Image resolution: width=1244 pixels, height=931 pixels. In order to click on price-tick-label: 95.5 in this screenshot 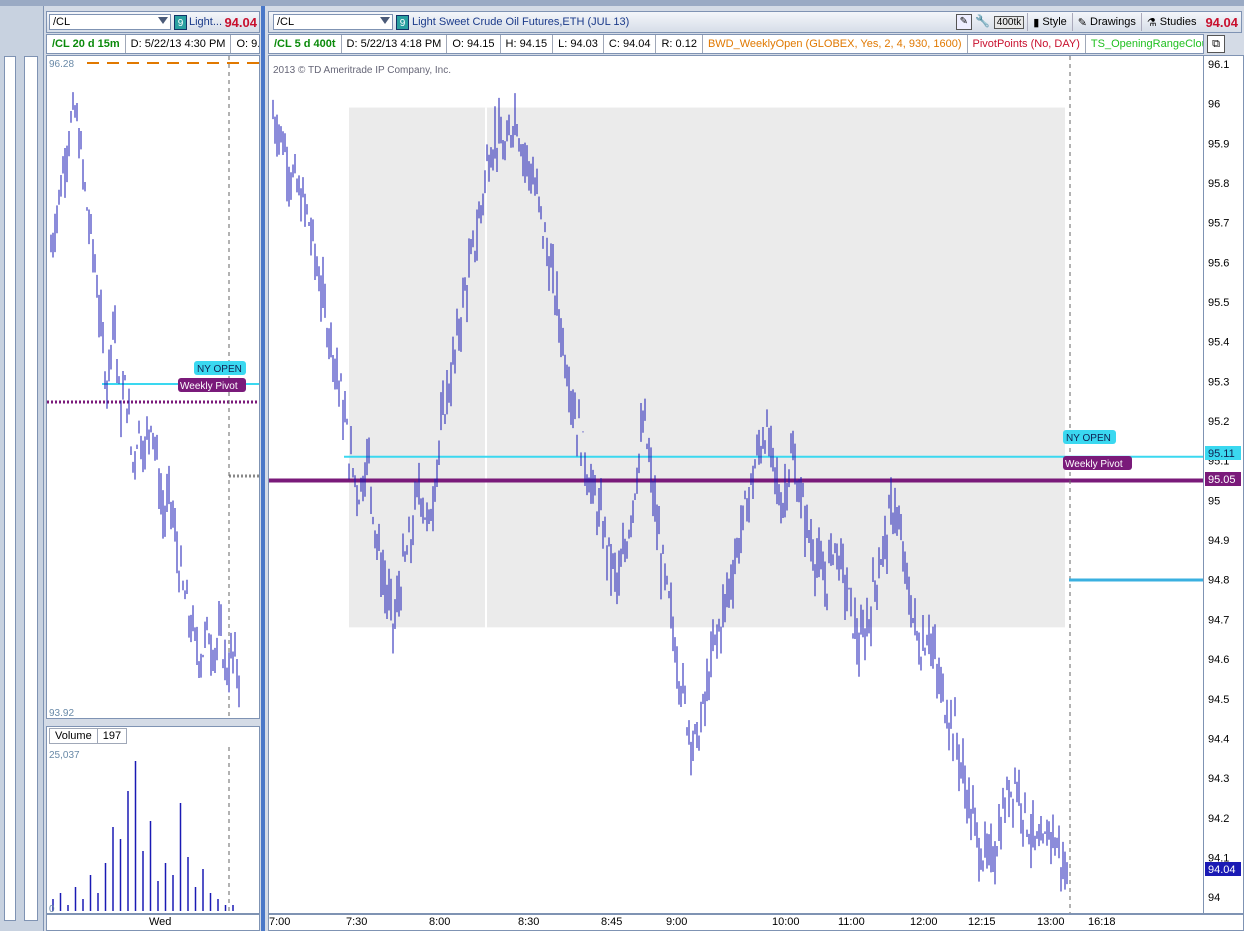, I will do `click(1218, 303)`.